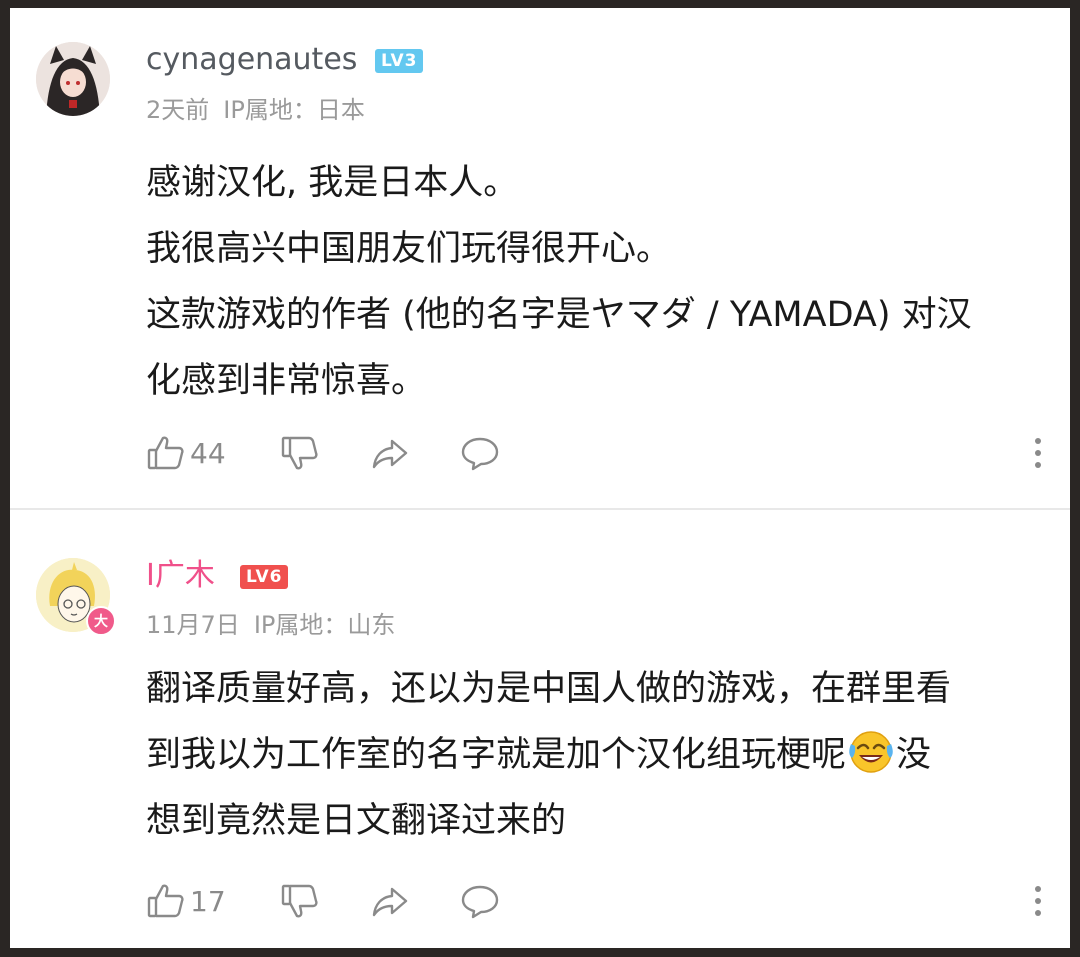 Image resolution: width=1080 pixels, height=957 pixels. Describe the element at coordinates (871, 752) in the screenshot. I see `laughing-crying-emoji-icon` at that location.